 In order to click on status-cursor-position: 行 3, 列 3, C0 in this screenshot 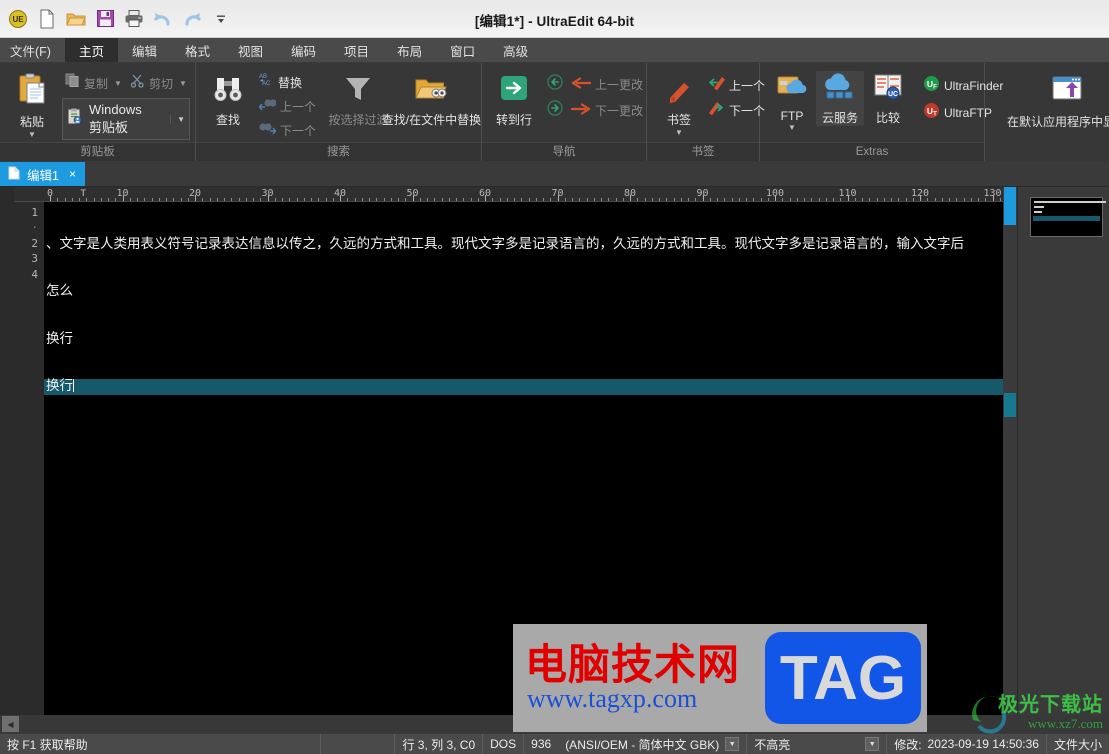, I will do `click(439, 744)`.